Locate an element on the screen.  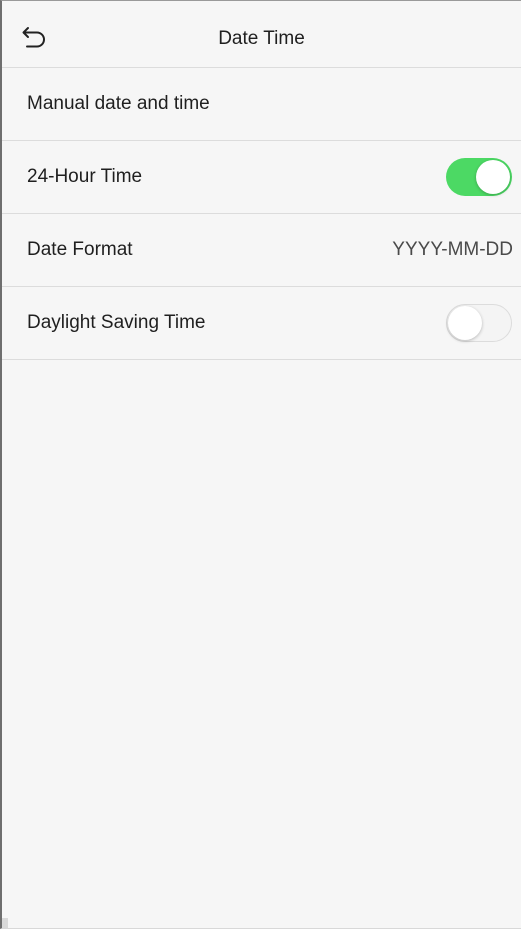
settings-item-label: Daylight Saving Time is located at coordinates (116, 322).